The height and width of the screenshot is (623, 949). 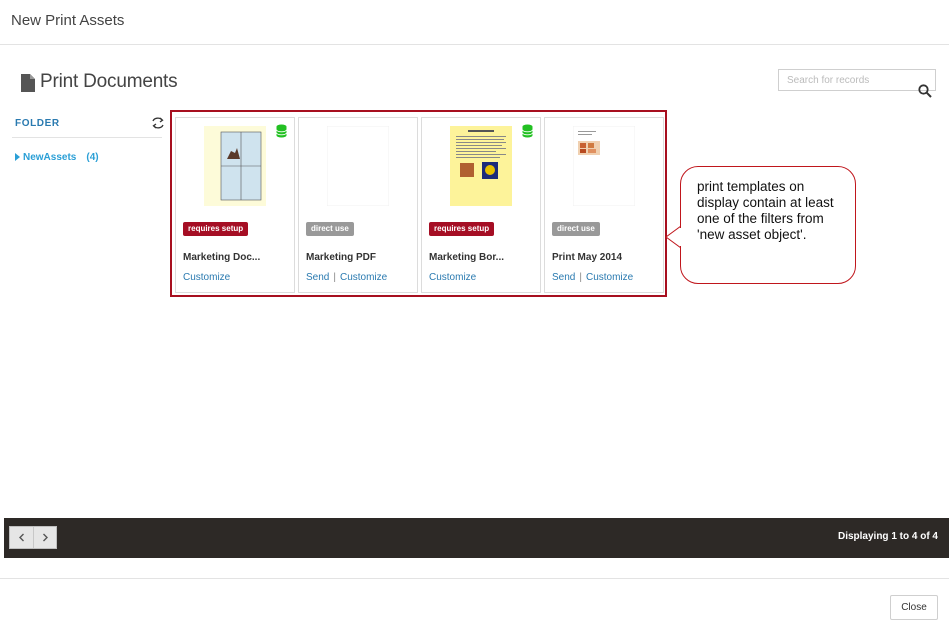 I want to click on close-button: Close, so click(x=914, y=607).